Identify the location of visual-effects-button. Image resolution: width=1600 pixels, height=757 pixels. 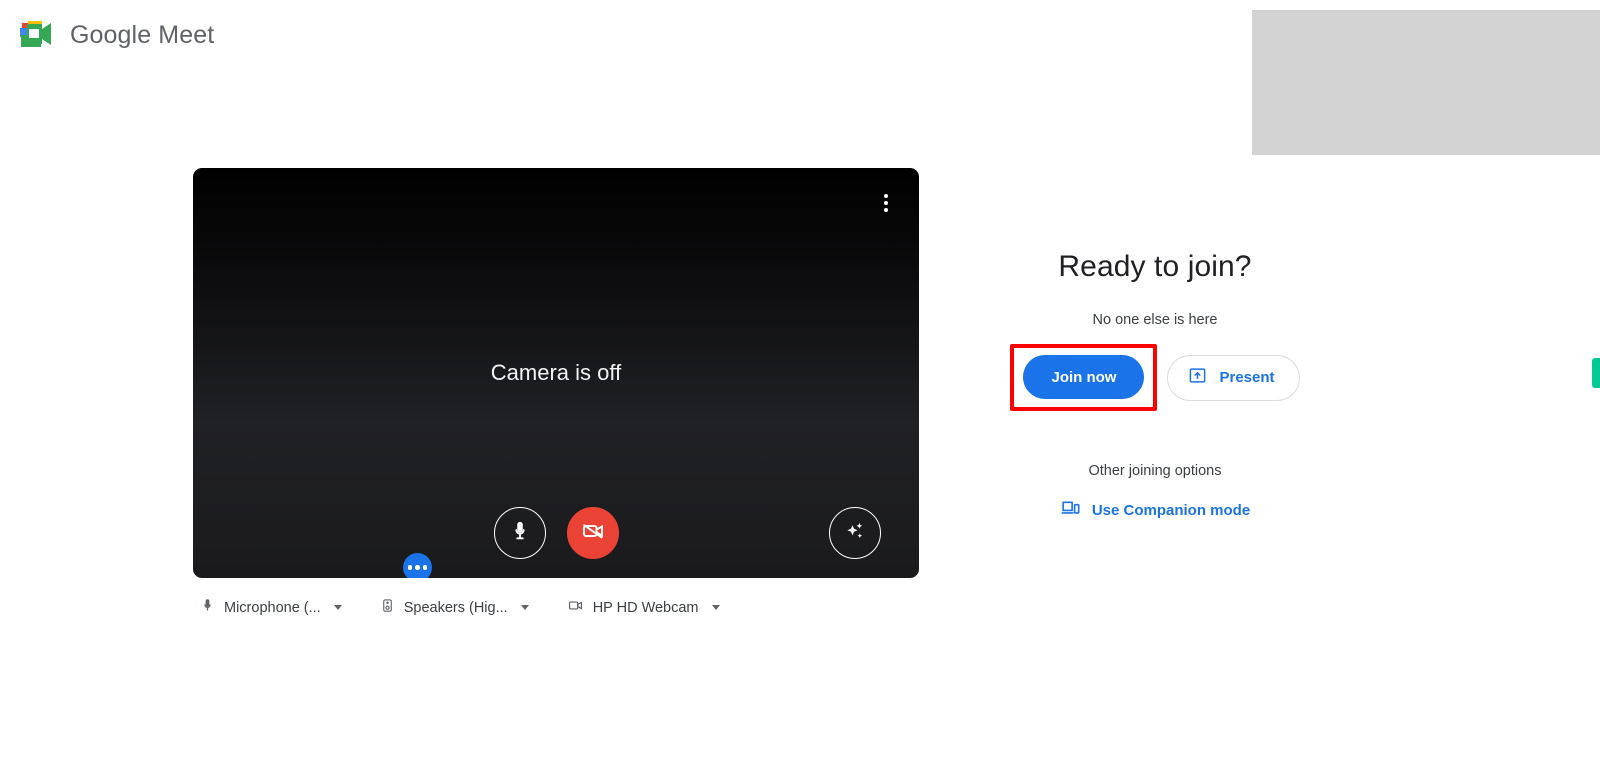
(855, 533).